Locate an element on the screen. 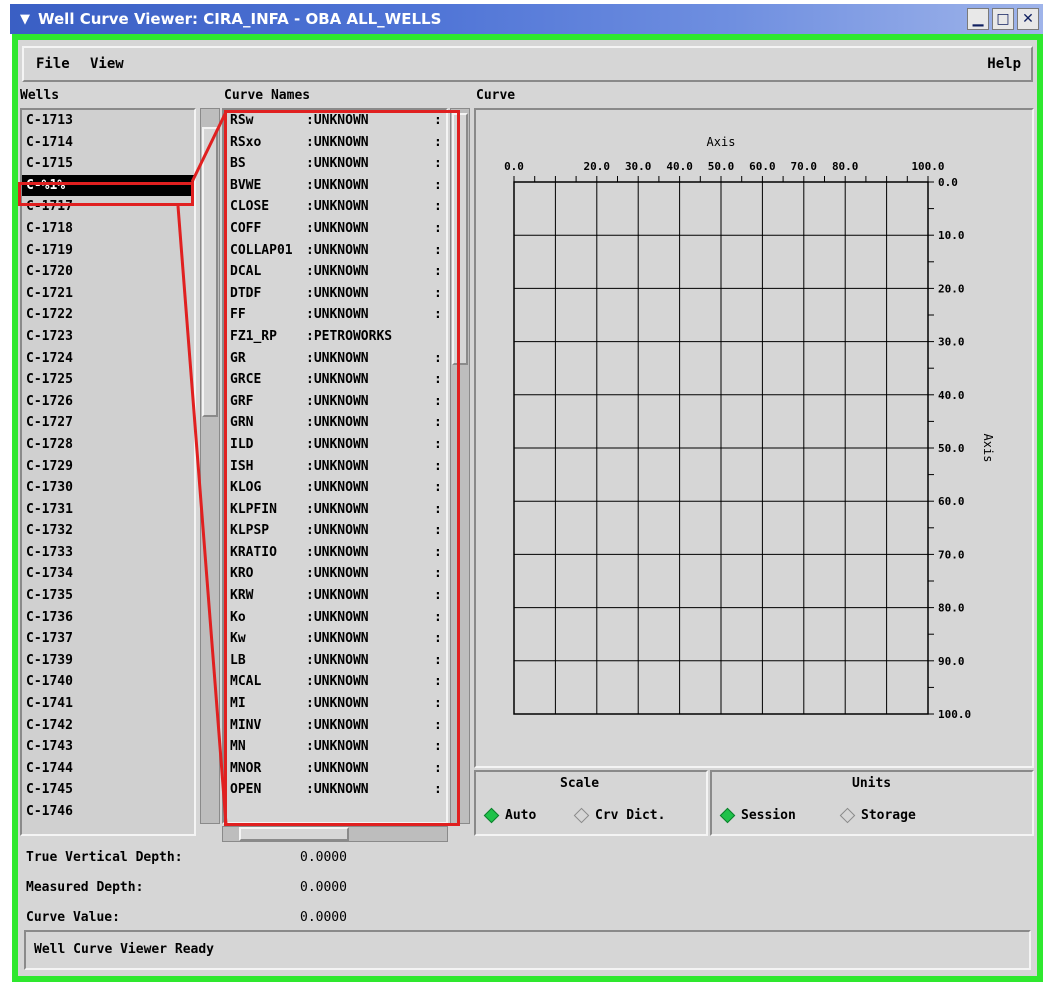 The image size is (1053, 987). x-axis-title: Axis is located at coordinates (721, 142).